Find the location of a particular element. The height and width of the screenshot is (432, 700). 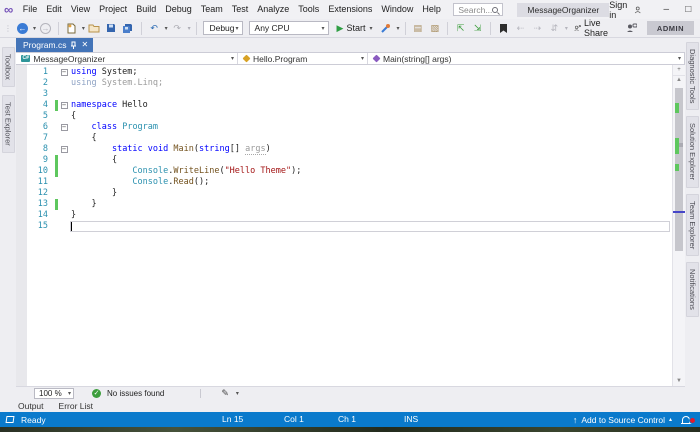

code-line-3: 3 is located at coordinates (349, 94).